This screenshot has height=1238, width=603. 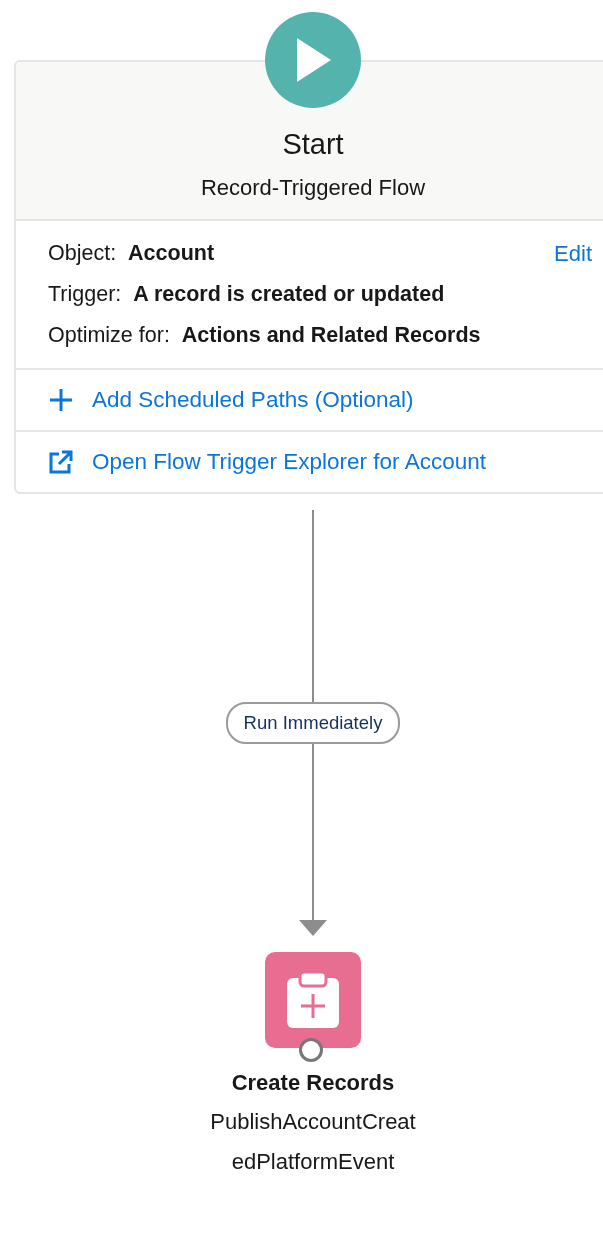 What do you see at coordinates (309, 400) in the screenshot?
I see `add-scheduled-paths-link: Add Scheduled Paths (Optional)` at bounding box center [309, 400].